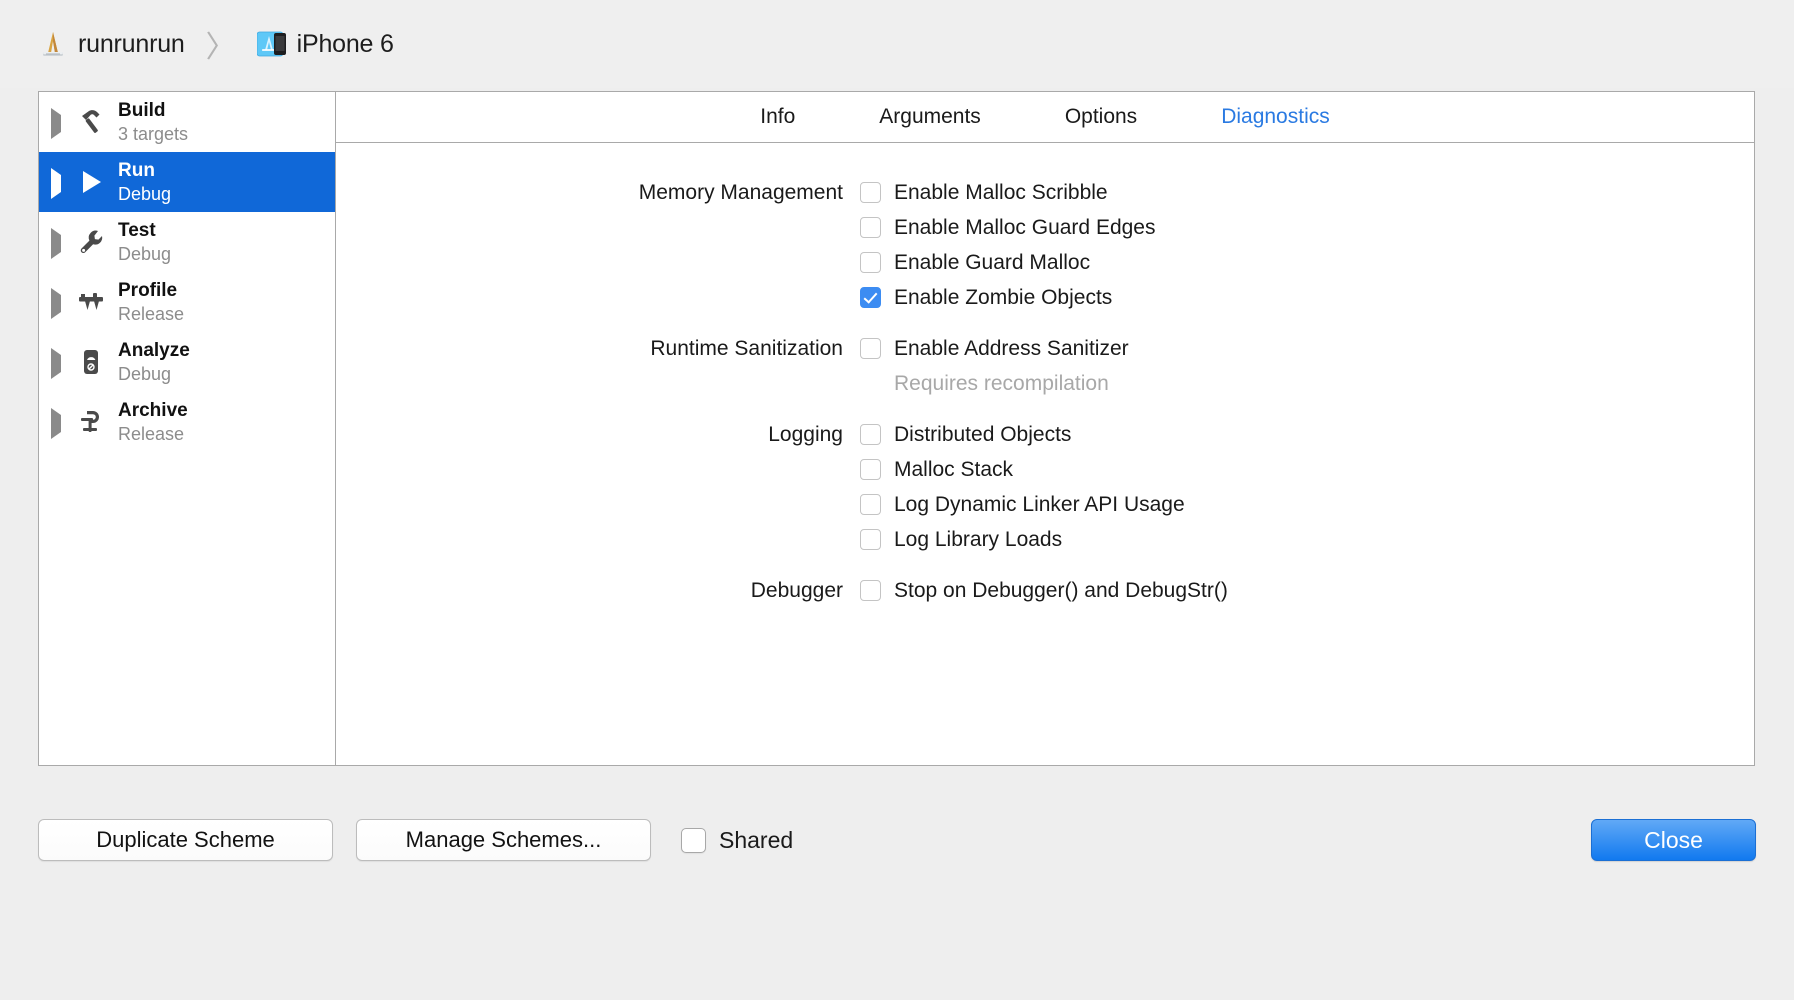 Image resolution: width=1794 pixels, height=1000 pixels. I want to click on shared-checkbox-row: Shared, so click(737, 840).